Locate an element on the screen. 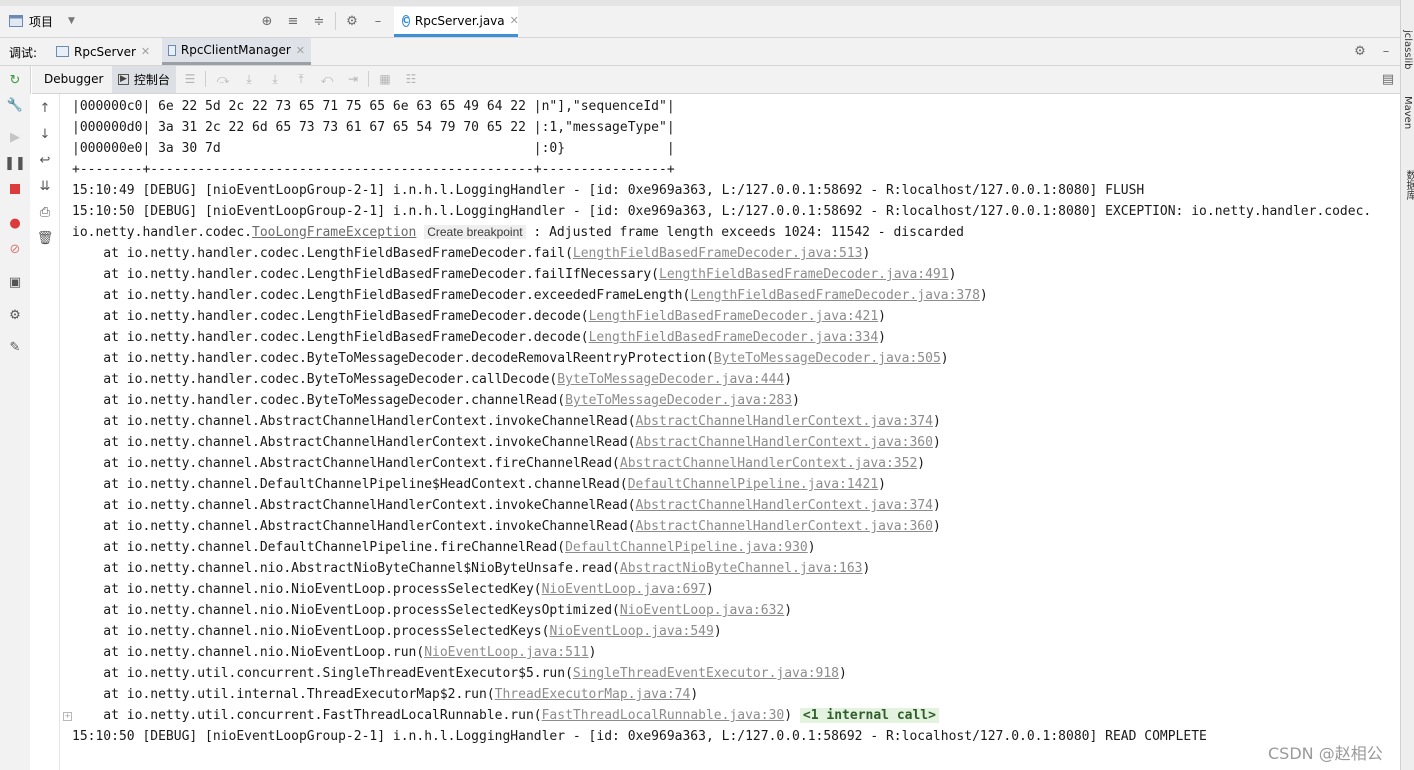 The width and height of the screenshot is (1414, 770). run-to-cursor-icon: ⇥ is located at coordinates (353, 79).